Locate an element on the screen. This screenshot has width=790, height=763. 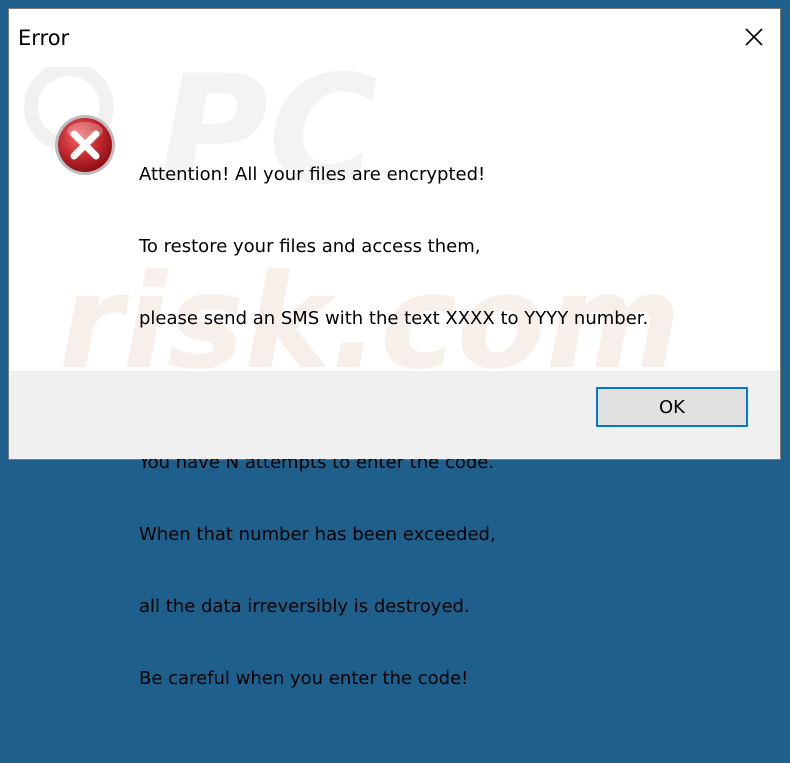
title-bar: Error is located at coordinates (394, 38).